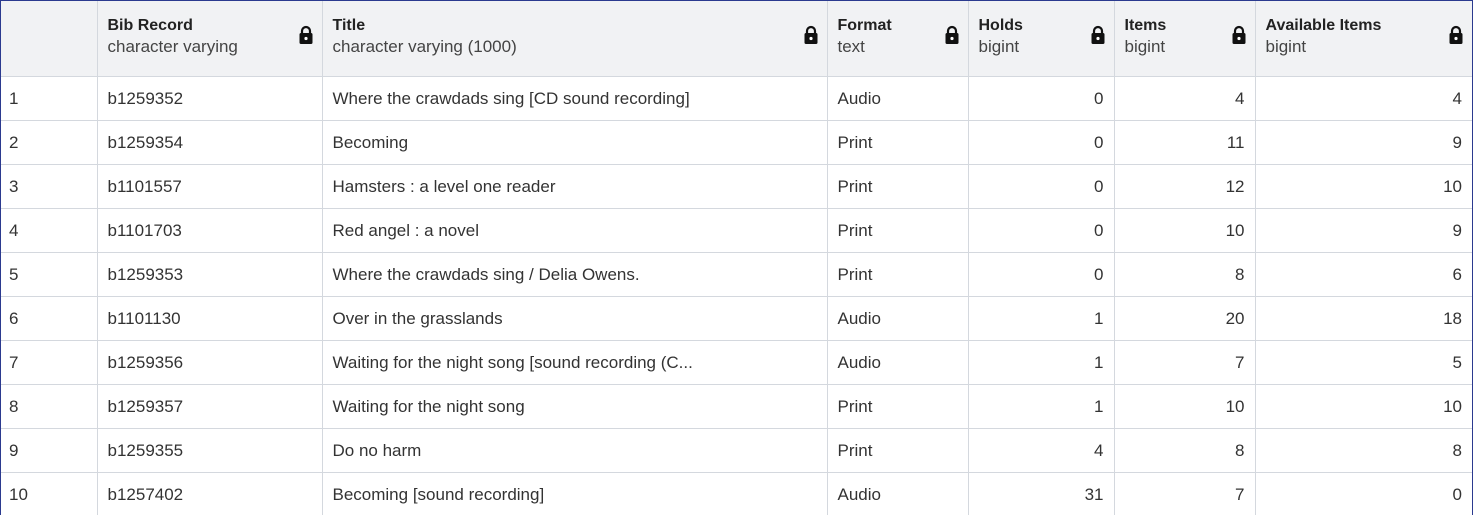  I want to click on cell-items: 4, so click(1184, 98).